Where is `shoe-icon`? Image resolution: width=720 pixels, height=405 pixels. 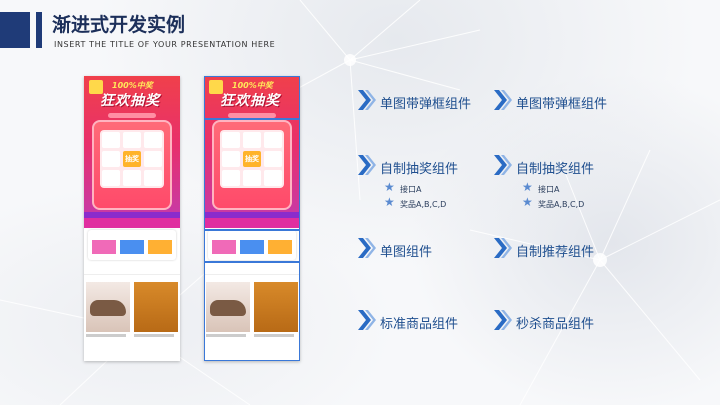 shoe-icon is located at coordinates (108, 308).